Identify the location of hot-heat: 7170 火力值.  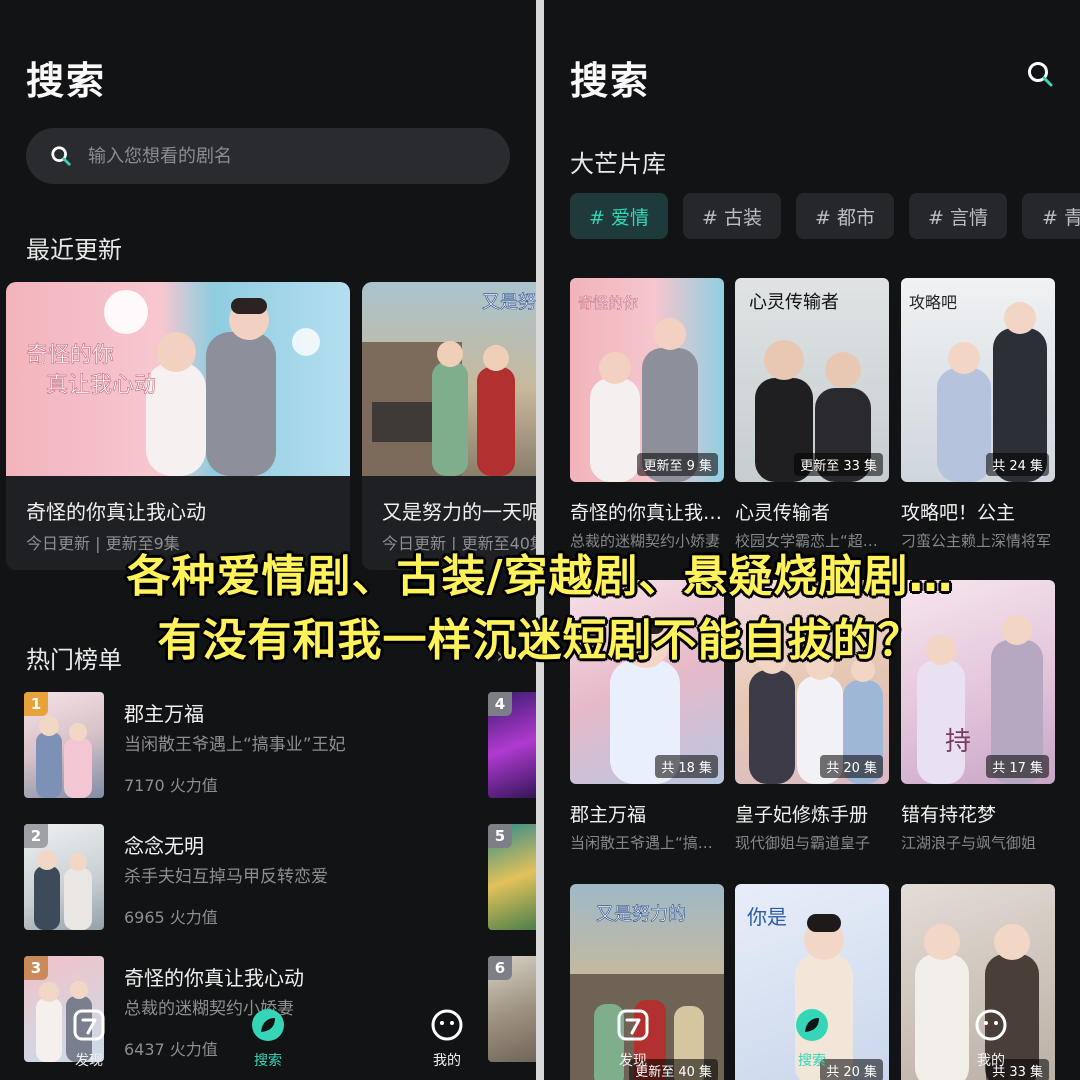
(171, 785).